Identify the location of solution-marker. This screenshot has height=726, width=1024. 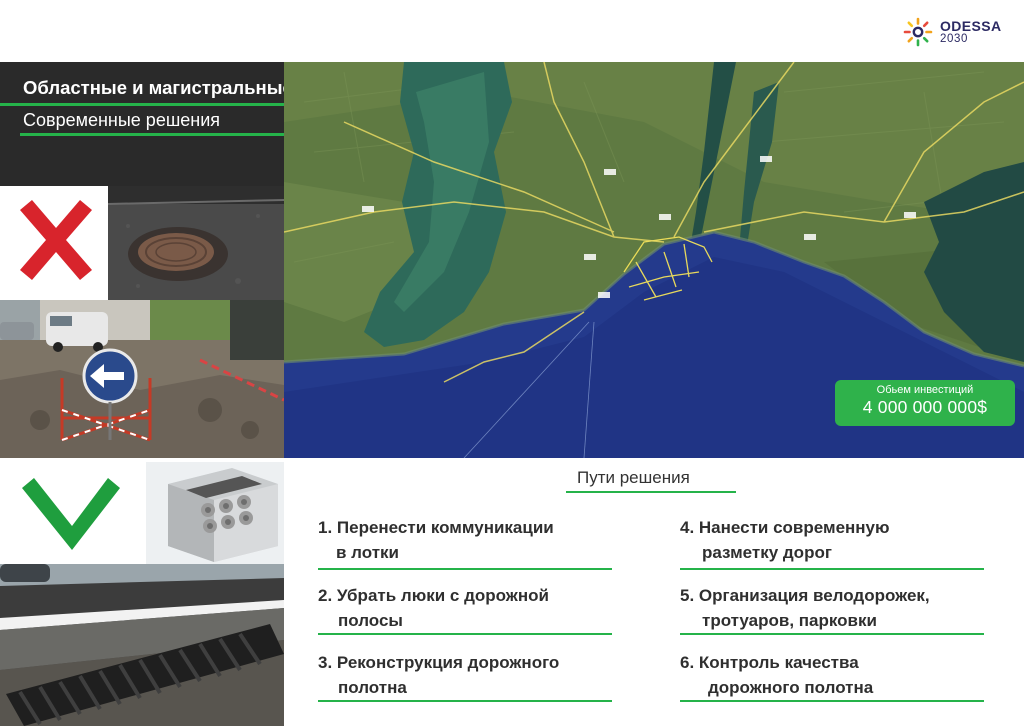
(70, 512).